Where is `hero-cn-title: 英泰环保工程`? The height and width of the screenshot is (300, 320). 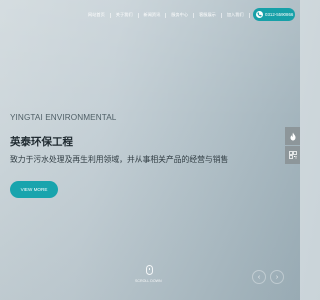 hero-cn-title: 英泰环保工程 is located at coordinates (41, 142).